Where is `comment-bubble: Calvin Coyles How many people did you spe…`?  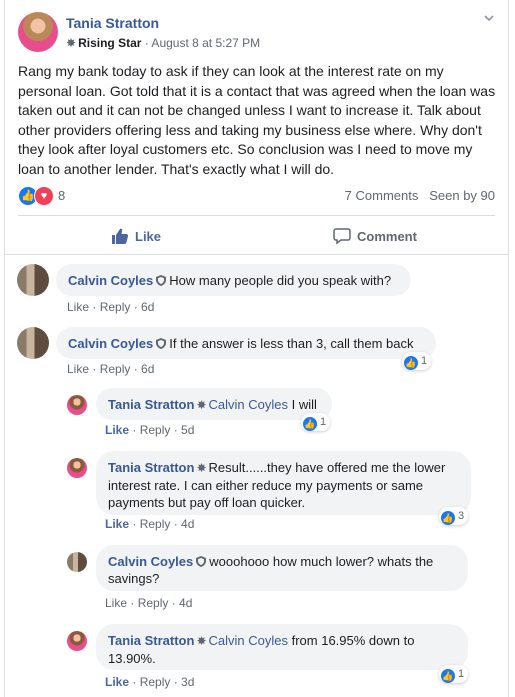 comment-bubble: Calvin Coyles How many people did you spe… is located at coordinates (233, 280).